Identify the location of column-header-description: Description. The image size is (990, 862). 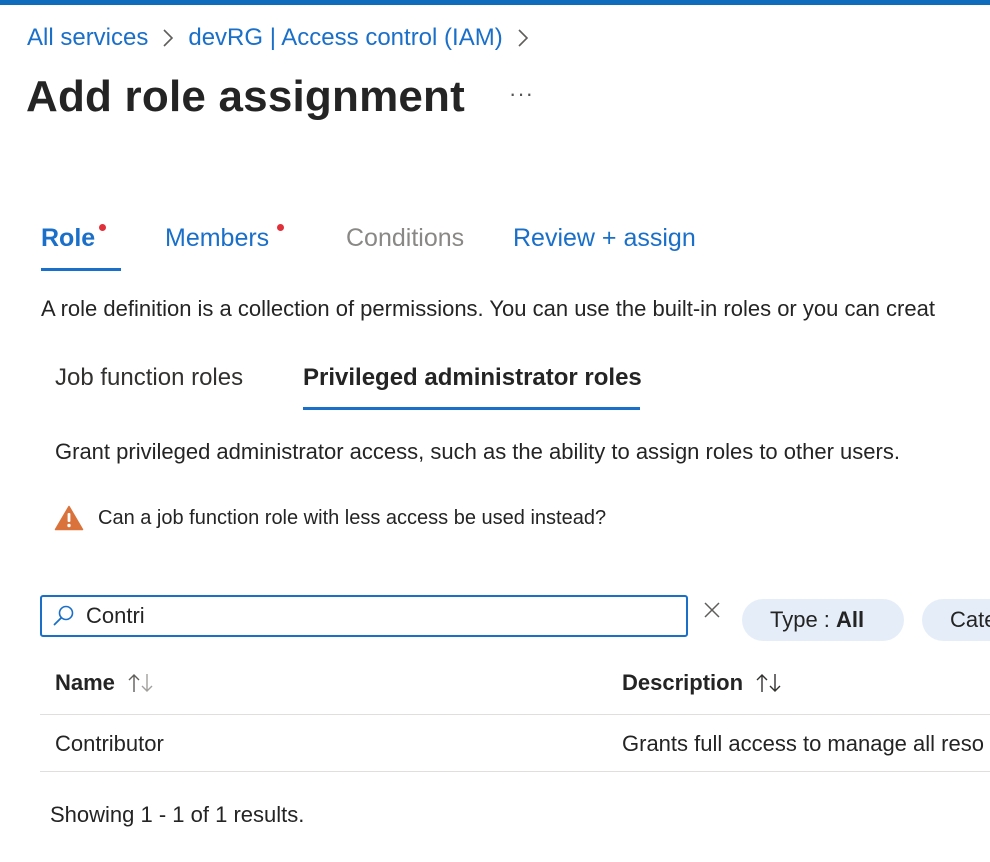
(703, 683).